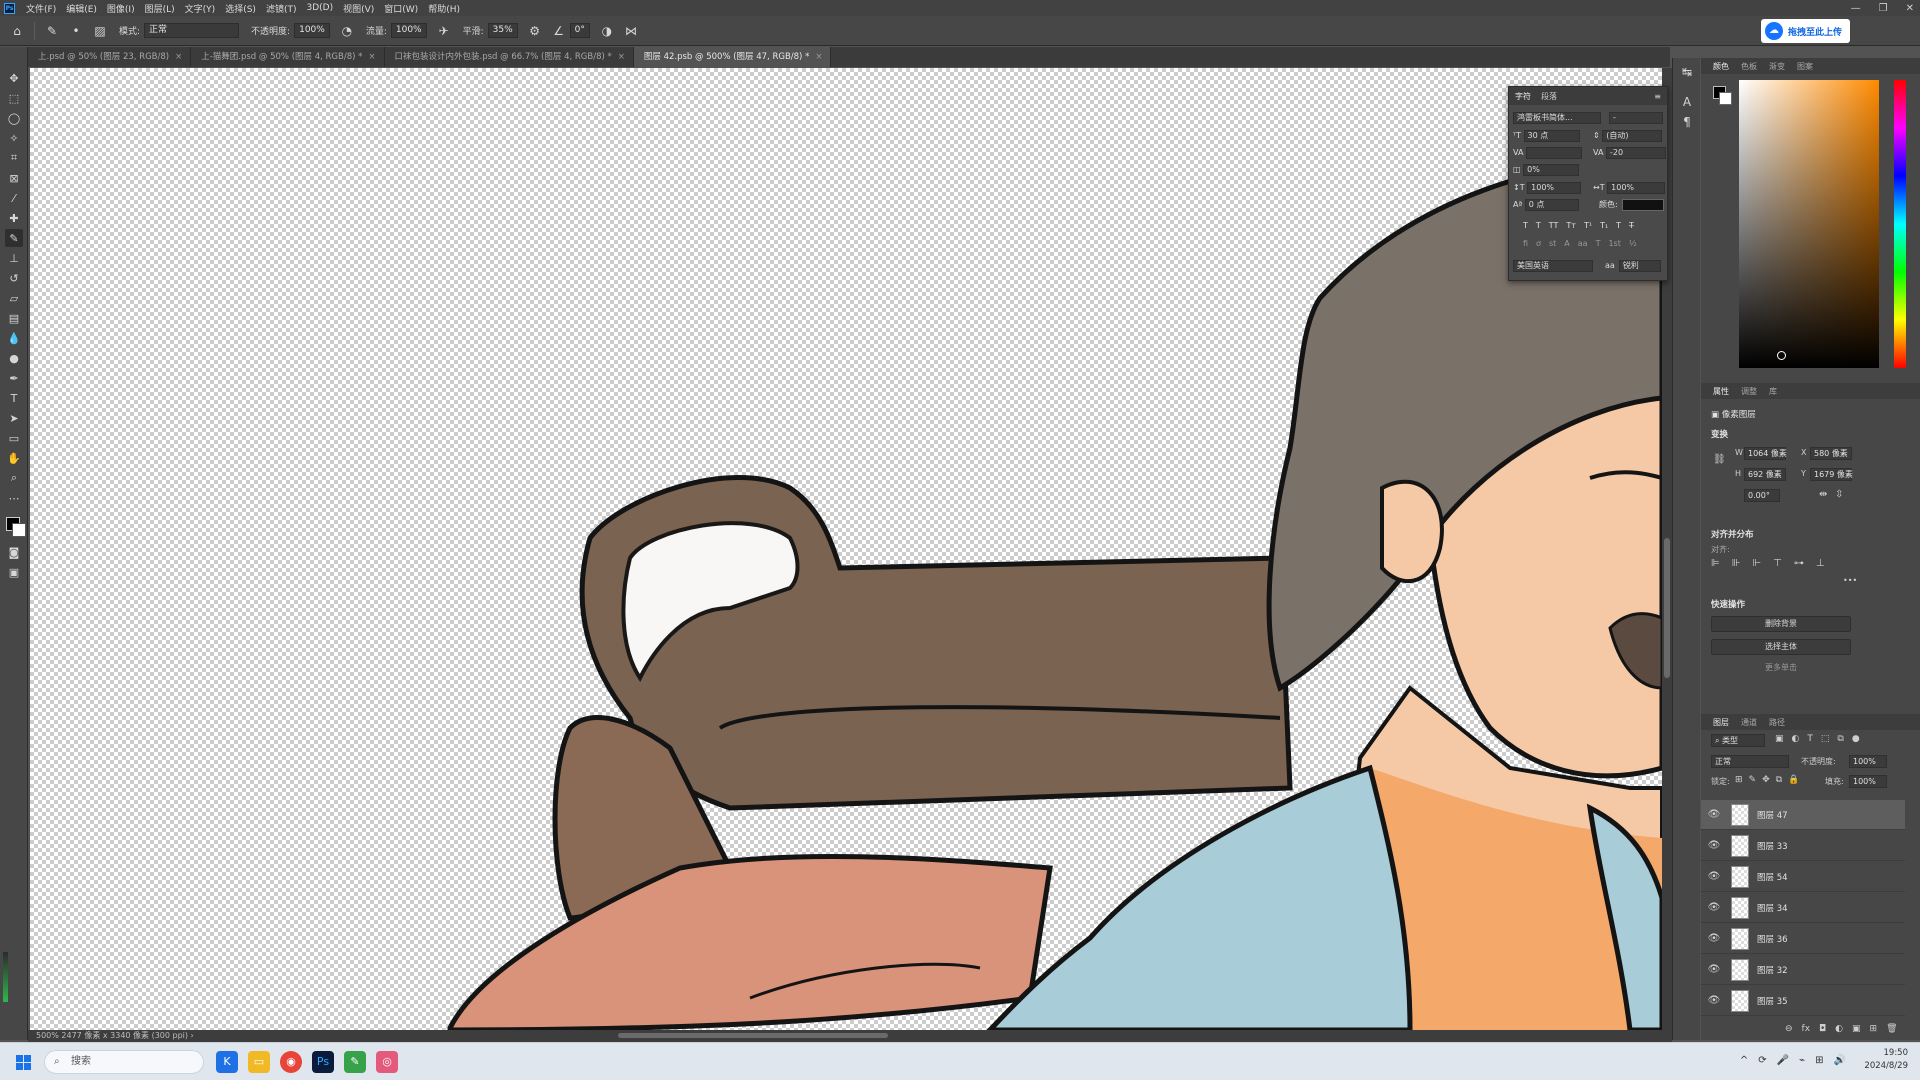 This screenshot has height=1080, width=1920. I want to click on tsume-field: 0%, so click(1551, 169).